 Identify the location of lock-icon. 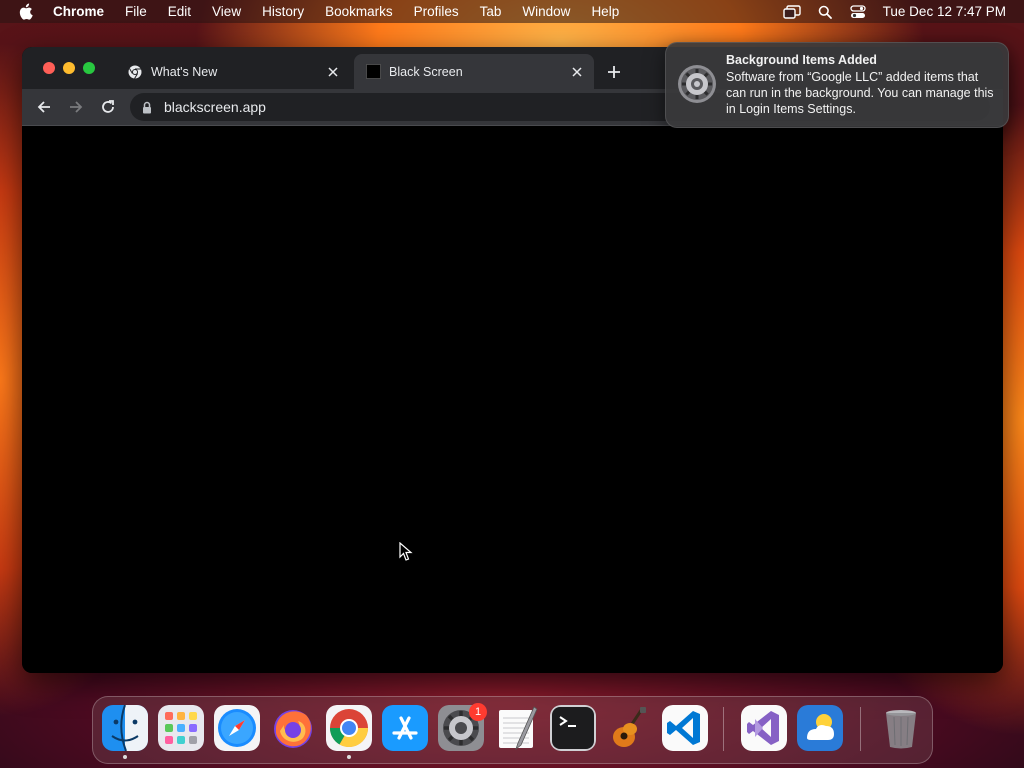
(148, 107).